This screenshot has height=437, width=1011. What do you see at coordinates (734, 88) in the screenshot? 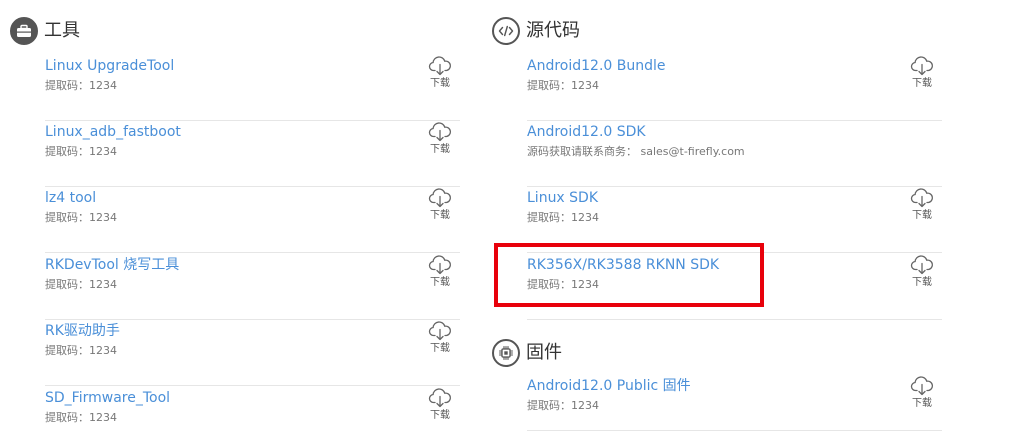
I see `source-item-android12-bundle: Android12.0 Bundle 提取码：1234 下载` at bounding box center [734, 88].